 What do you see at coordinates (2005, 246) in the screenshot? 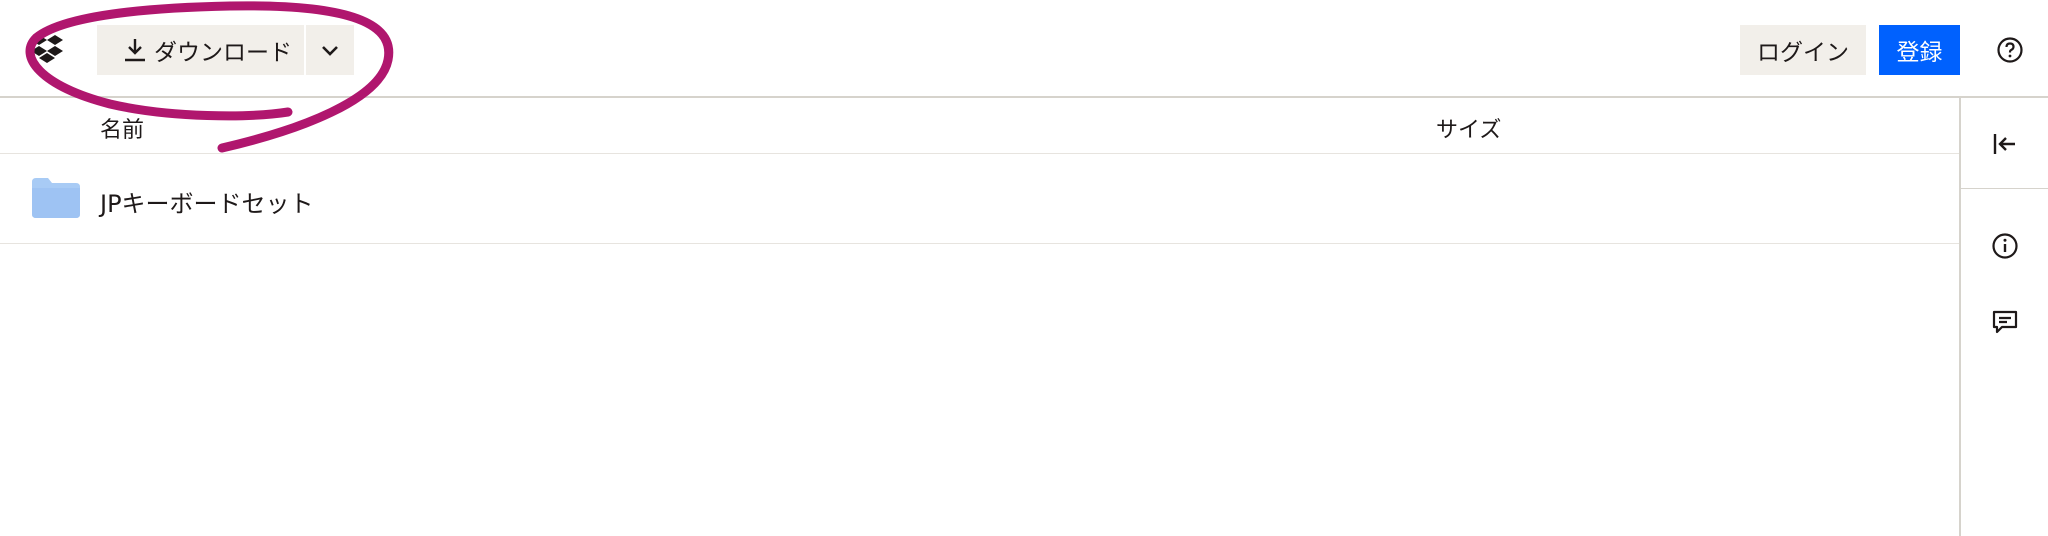
I see `info-icon` at bounding box center [2005, 246].